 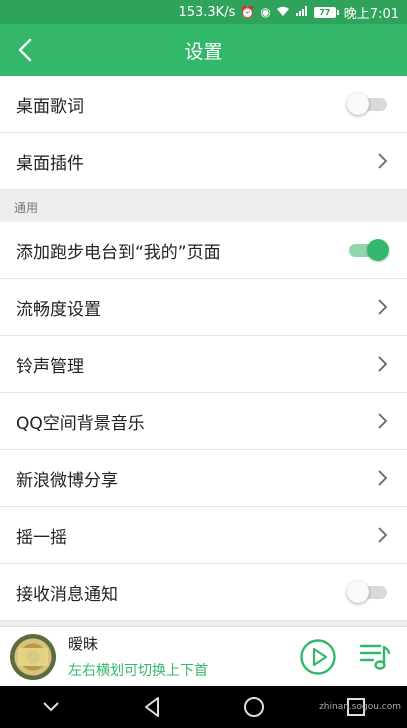 I want to click on notifications-toggle, so click(x=368, y=592).